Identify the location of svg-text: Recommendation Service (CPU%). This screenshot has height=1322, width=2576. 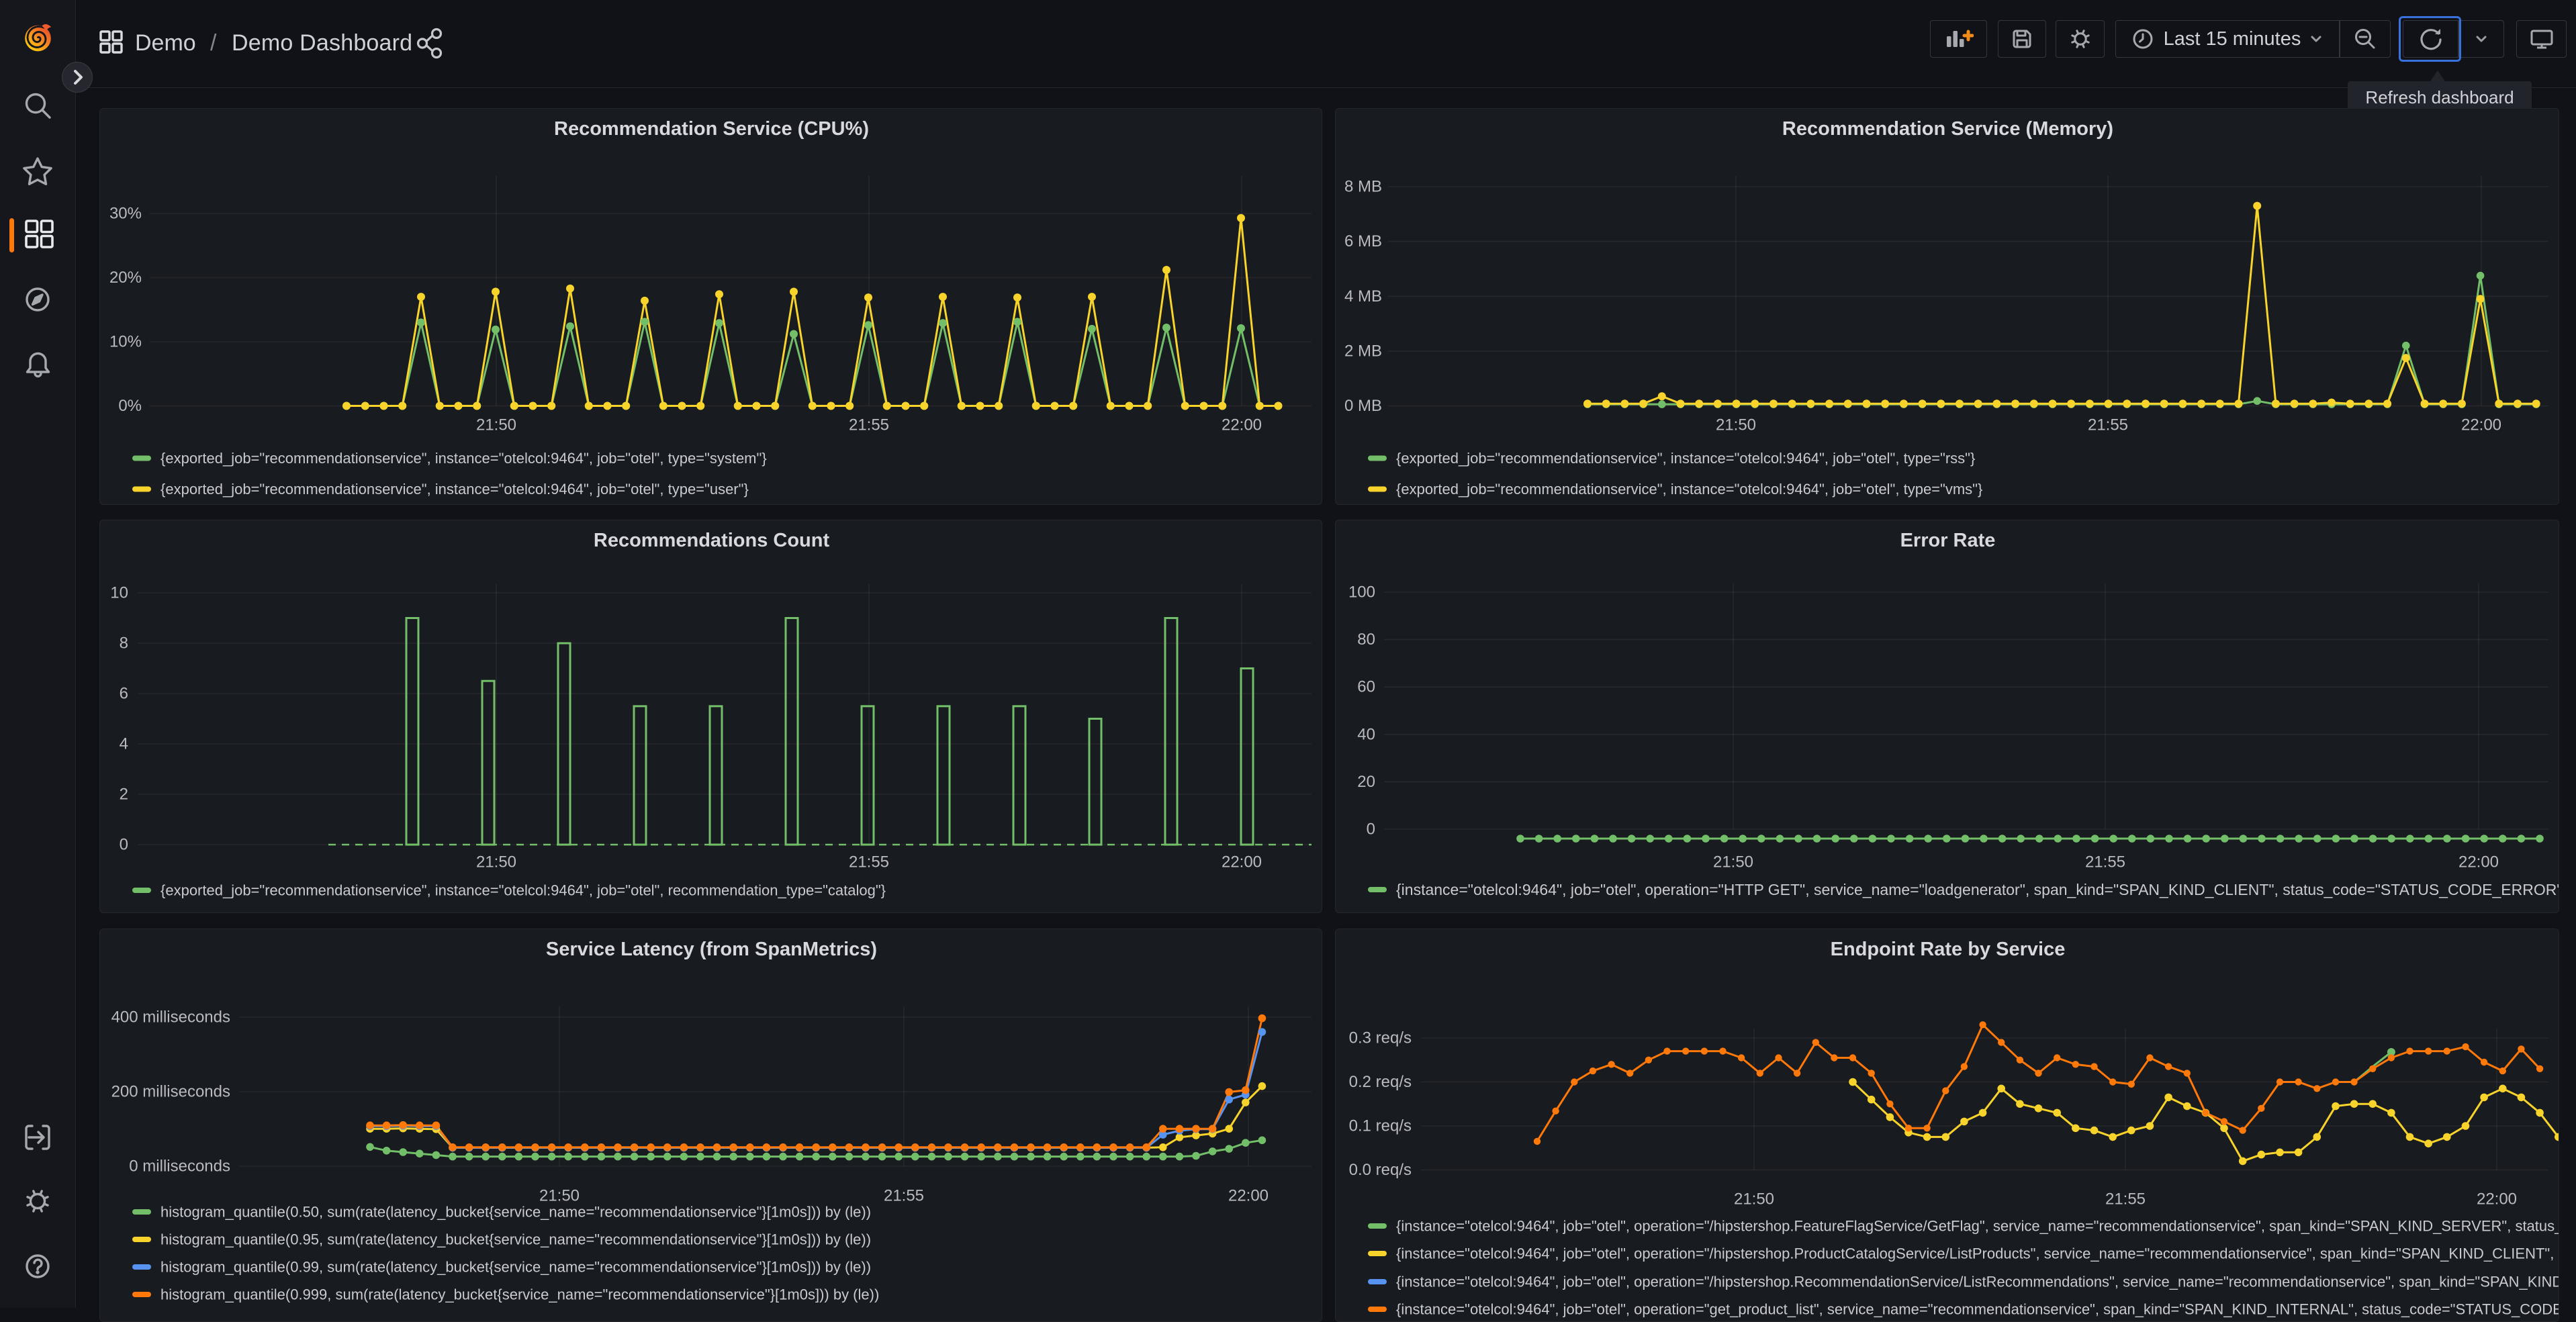
(711, 129).